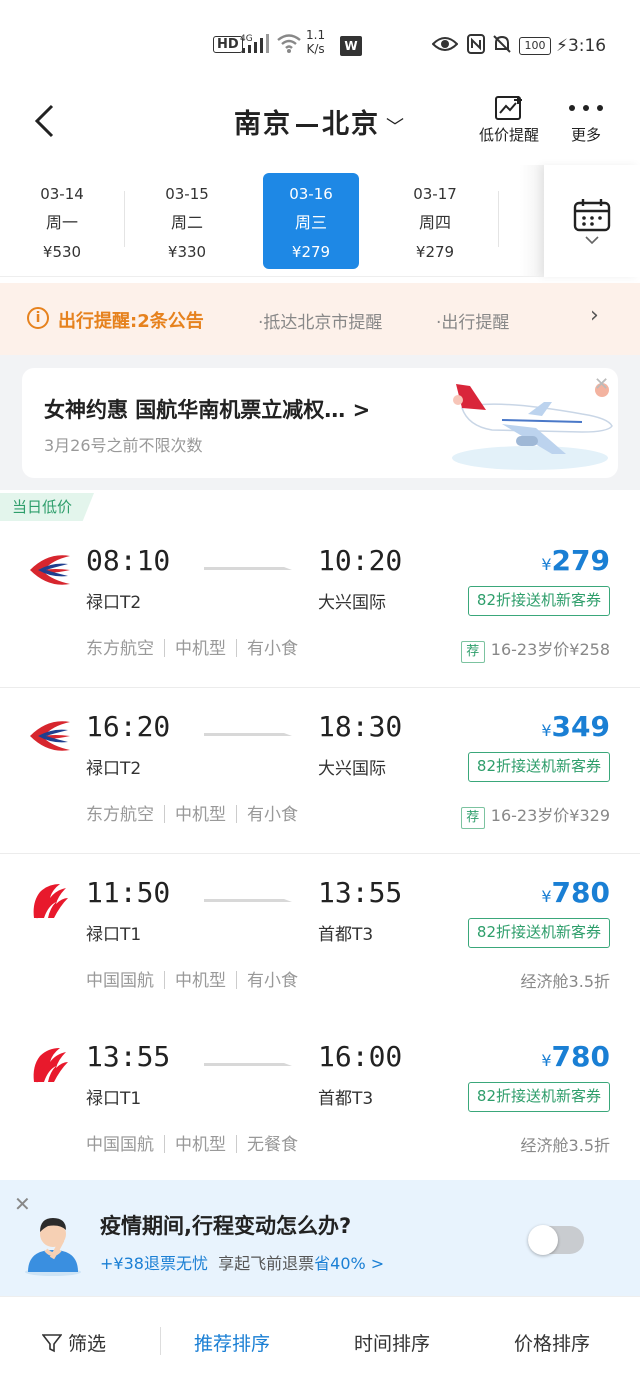  Describe the element at coordinates (592, 215) in the screenshot. I see `calendar-icon` at that location.